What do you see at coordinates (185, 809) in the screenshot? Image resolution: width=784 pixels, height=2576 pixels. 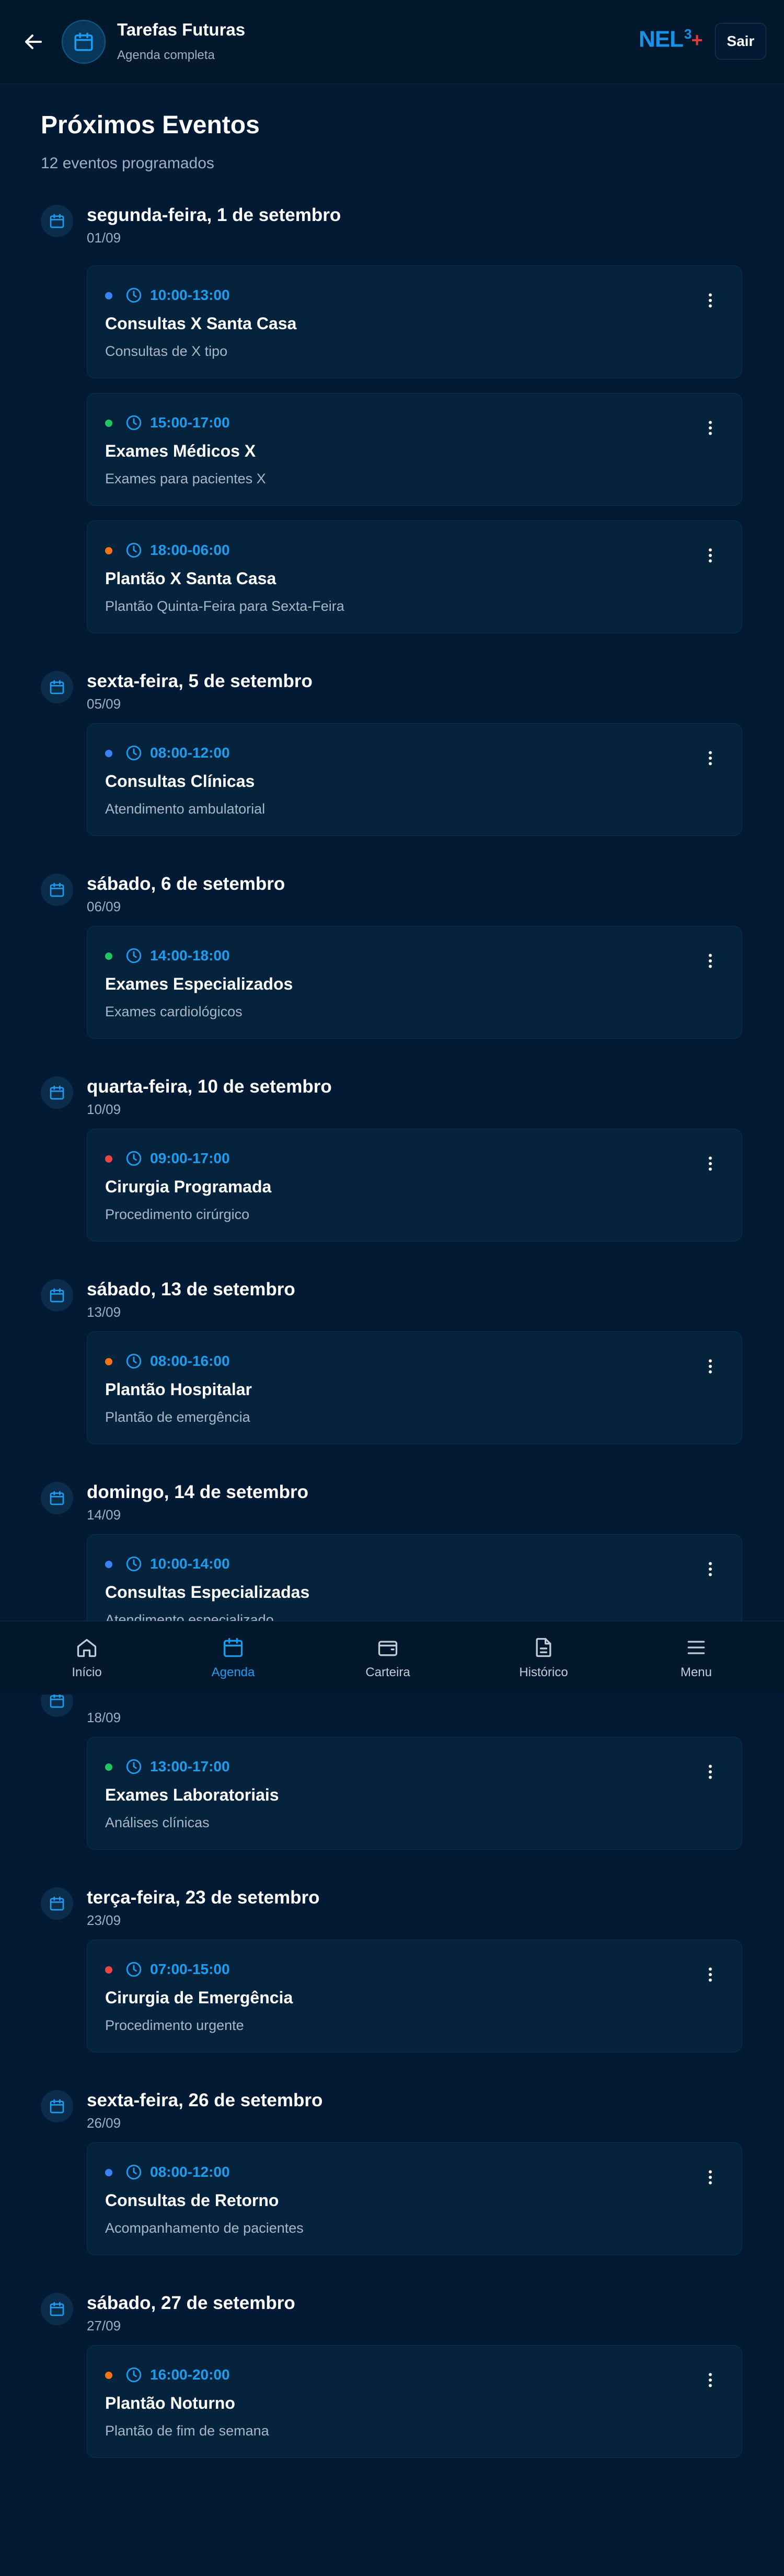 I see `event-description: Atendimento ambulatorial` at bounding box center [185, 809].